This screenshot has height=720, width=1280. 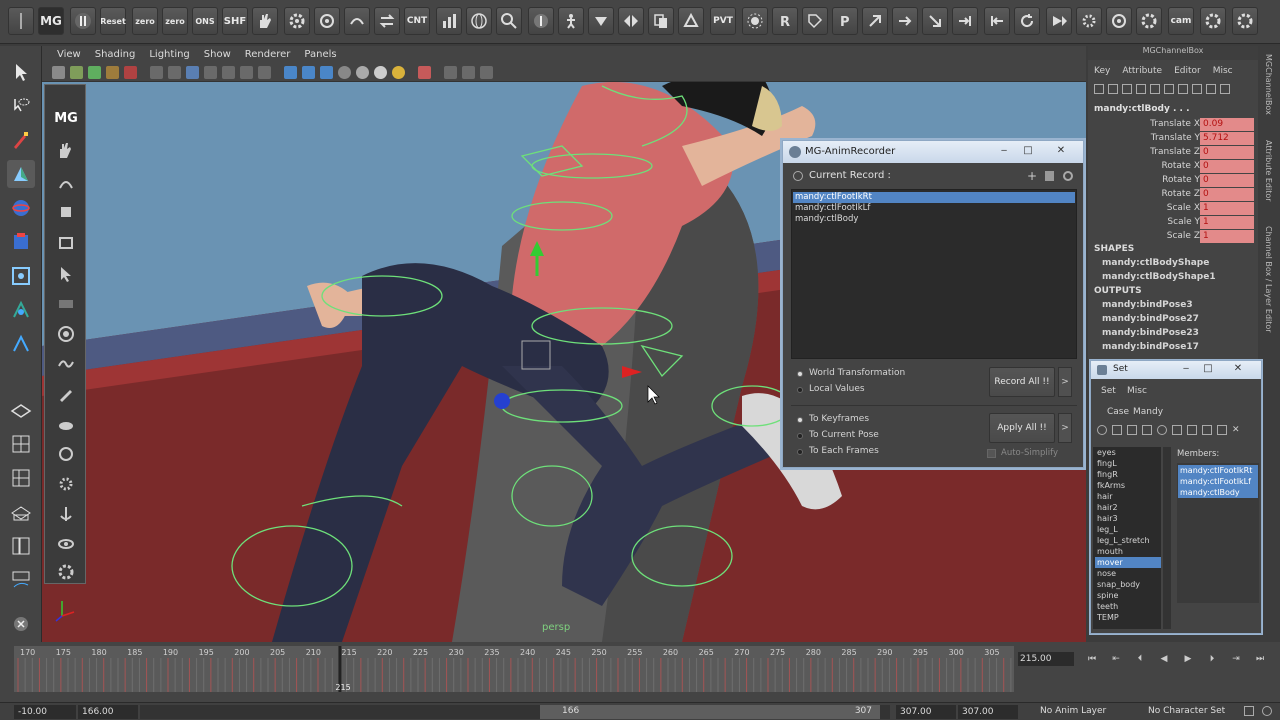 I want to click on set-item: eyes, so click(x=1128, y=452).